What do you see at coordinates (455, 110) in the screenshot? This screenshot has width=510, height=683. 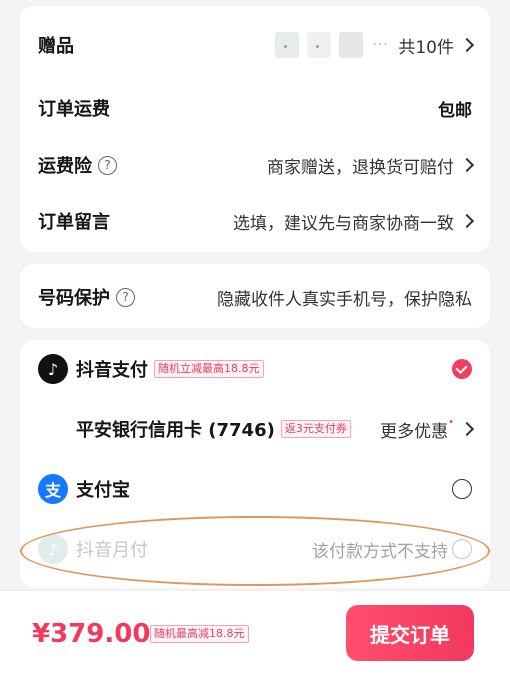 I see `shipping-value: 包邮` at bounding box center [455, 110].